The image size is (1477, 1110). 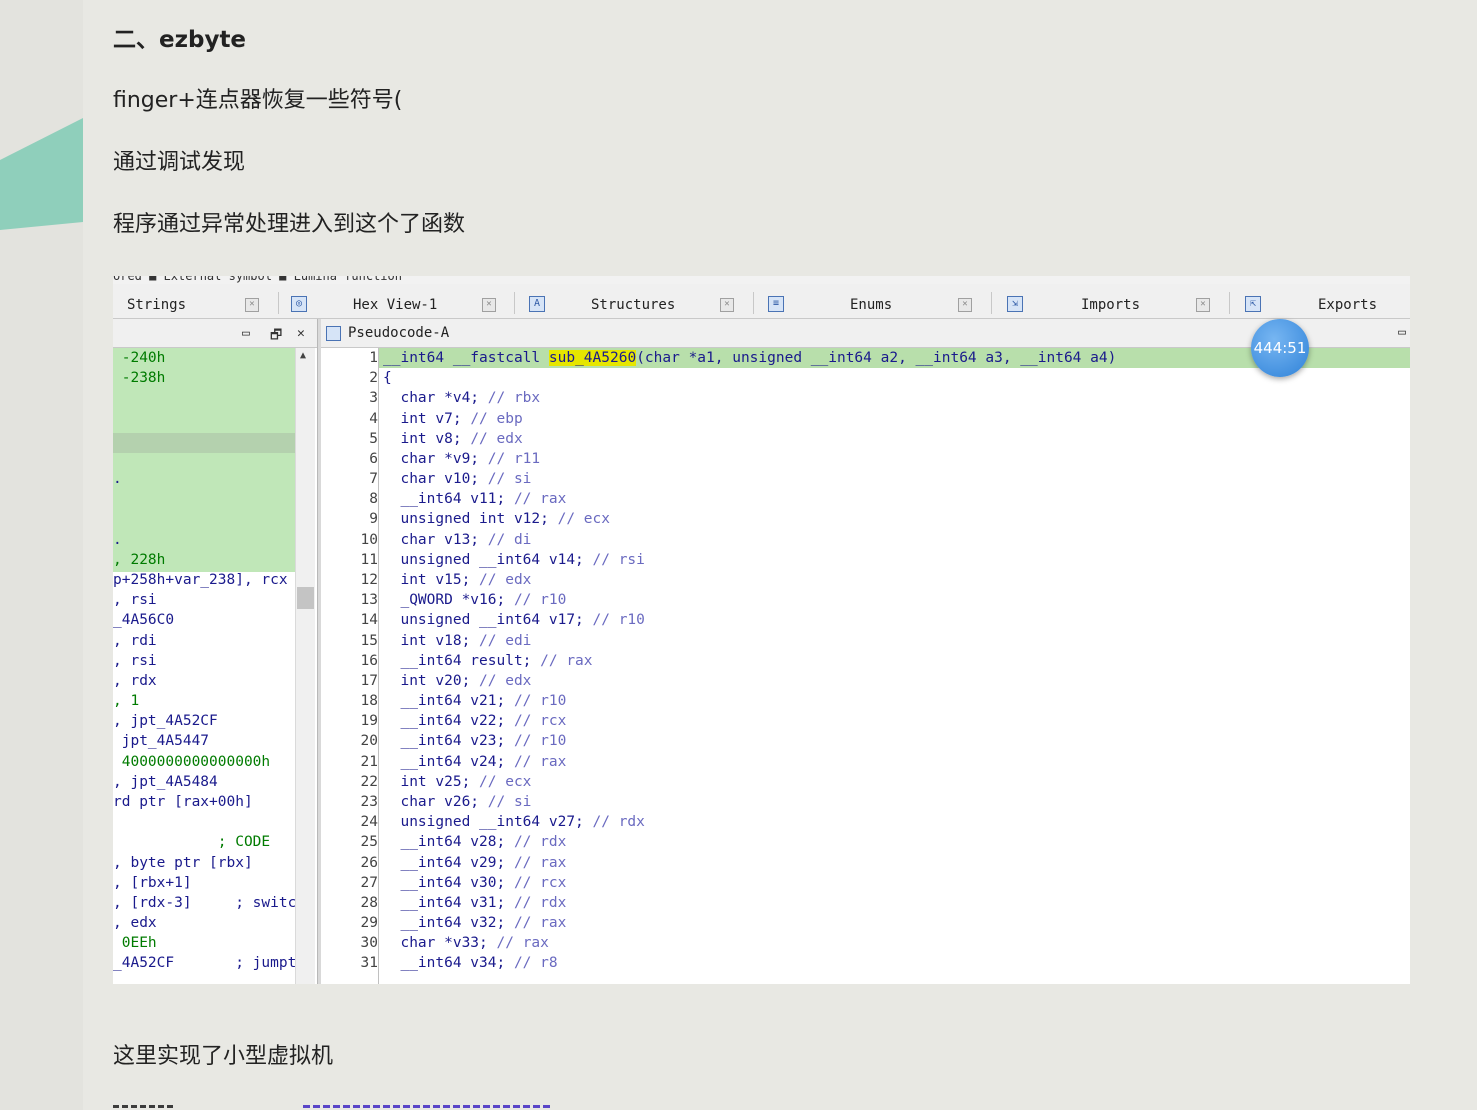 What do you see at coordinates (179, 162) in the screenshot?
I see `paragraph: 通过调试发现` at bounding box center [179, 162].